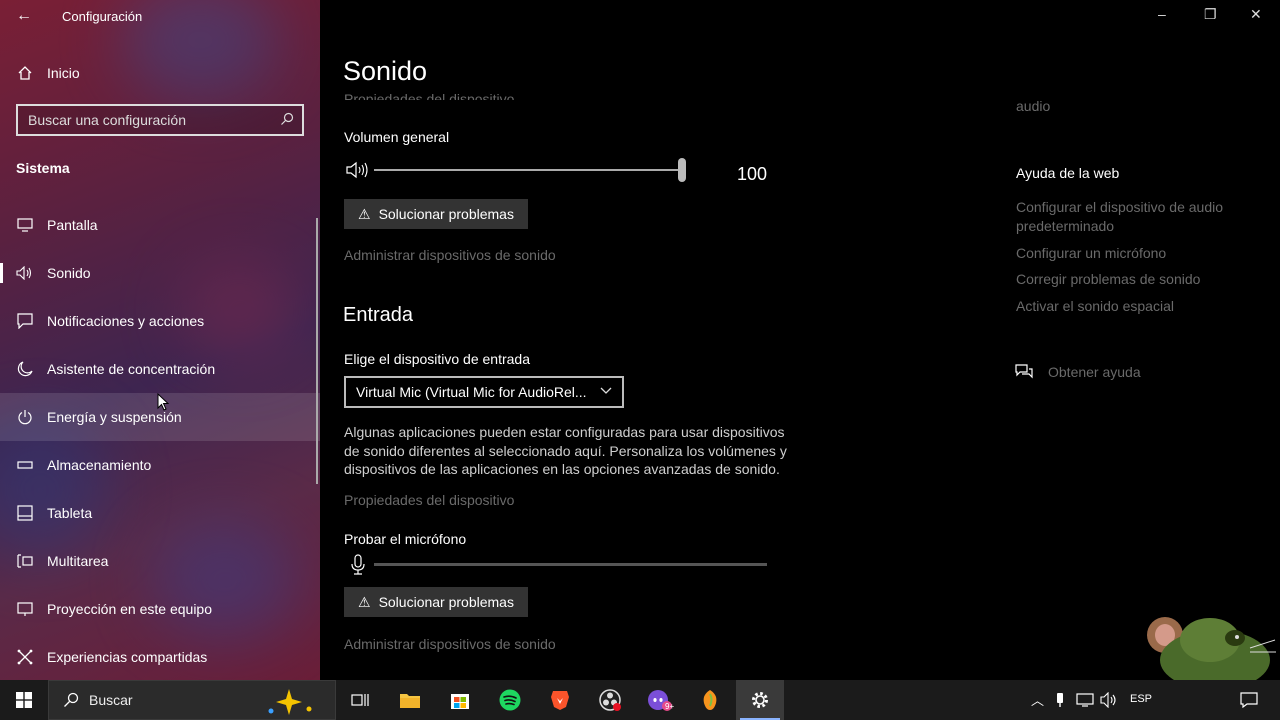  What do you see at coordinates (1126, 279) in the screenshot?
I see `help-link: Corregir problemas de sonido` at bounding box center [1126, 279].